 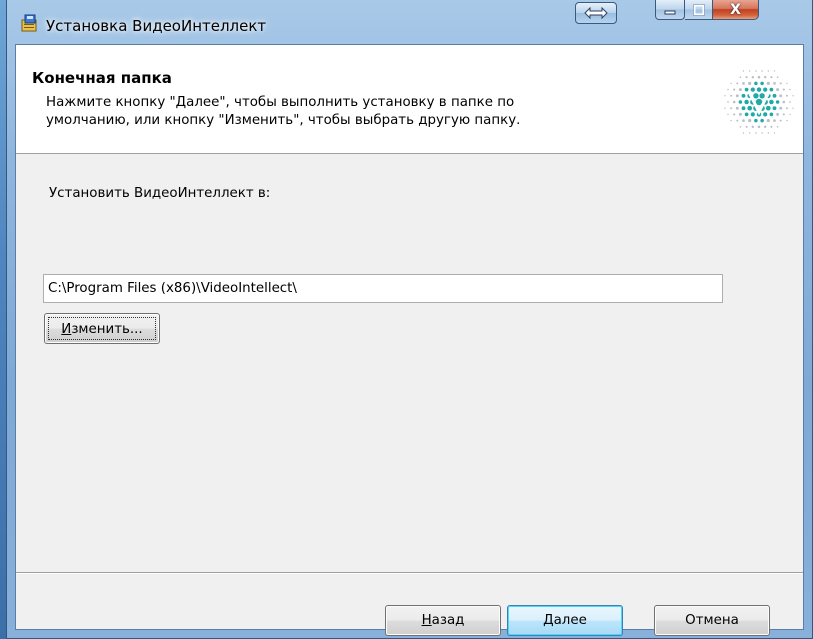 I want to click on minimize-icon, so click(x=670, y=12).